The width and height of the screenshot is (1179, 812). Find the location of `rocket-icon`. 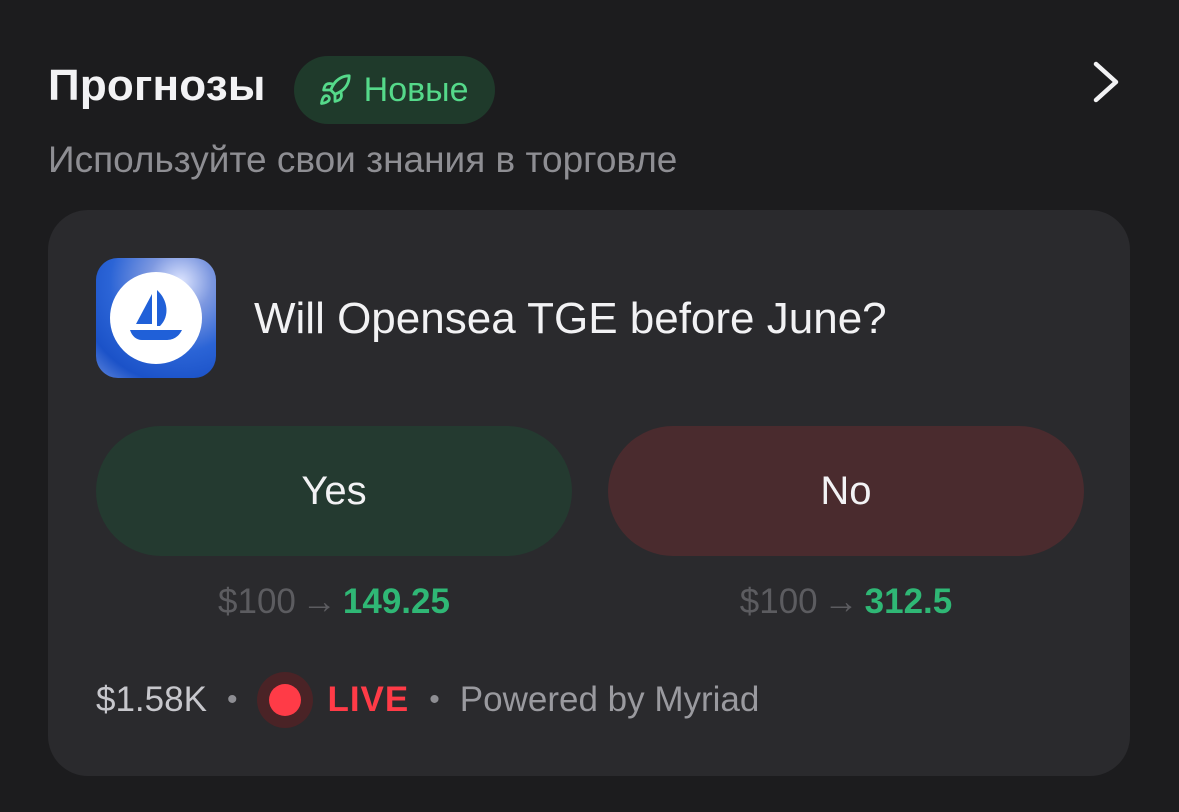

rocket-icon is located at coordinates (335, 90).